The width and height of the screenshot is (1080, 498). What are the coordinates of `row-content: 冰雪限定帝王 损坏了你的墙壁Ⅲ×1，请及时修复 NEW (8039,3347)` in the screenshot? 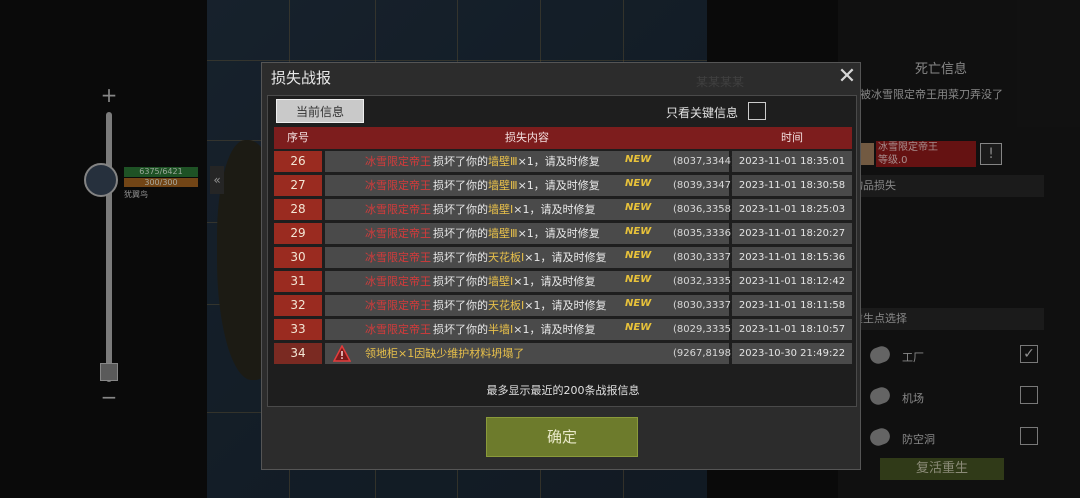 It's located at (530, 185).